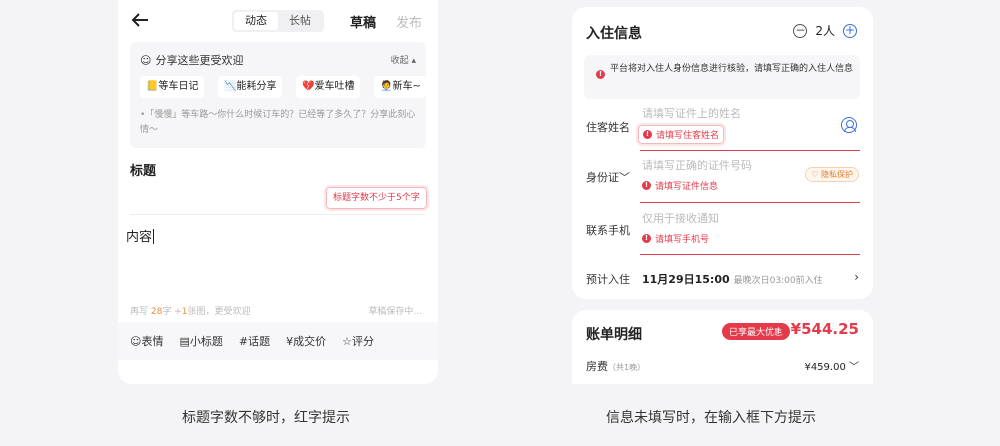 This screenshot has height=446, width=1000. I want to click on warning-icon: !, so click(600, 74).